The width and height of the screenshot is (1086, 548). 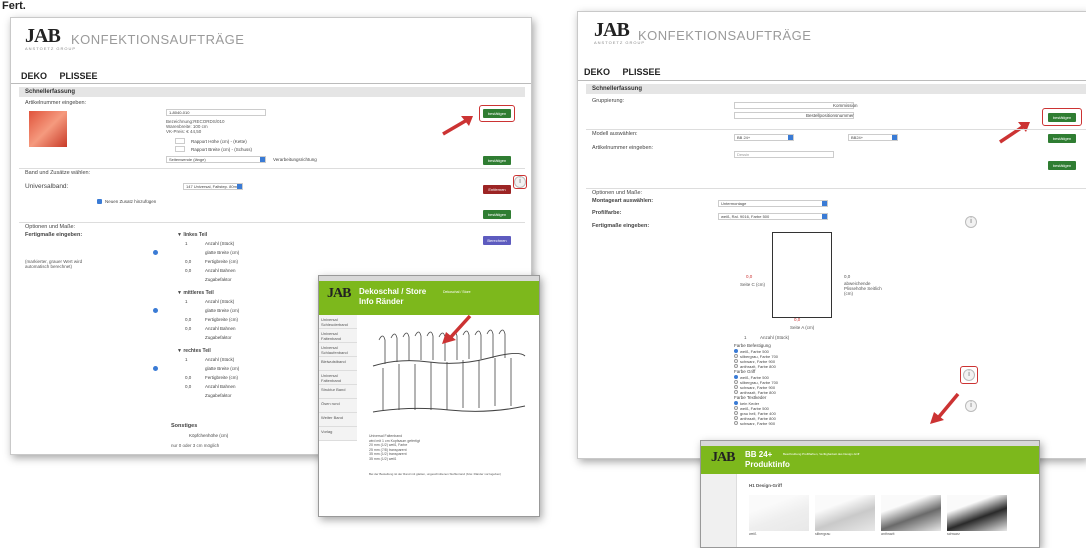 What do you see at coordinates (971, 222) in the screenshot?
I see `info-icon-1: i` at bounding box center [971, 222].